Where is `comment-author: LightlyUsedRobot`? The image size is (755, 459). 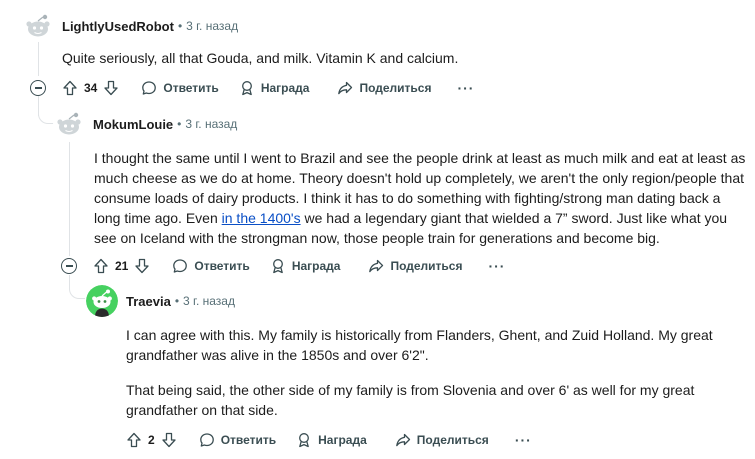 comment-author: LightlyUsedRobot is located at coordinates (118, 26).